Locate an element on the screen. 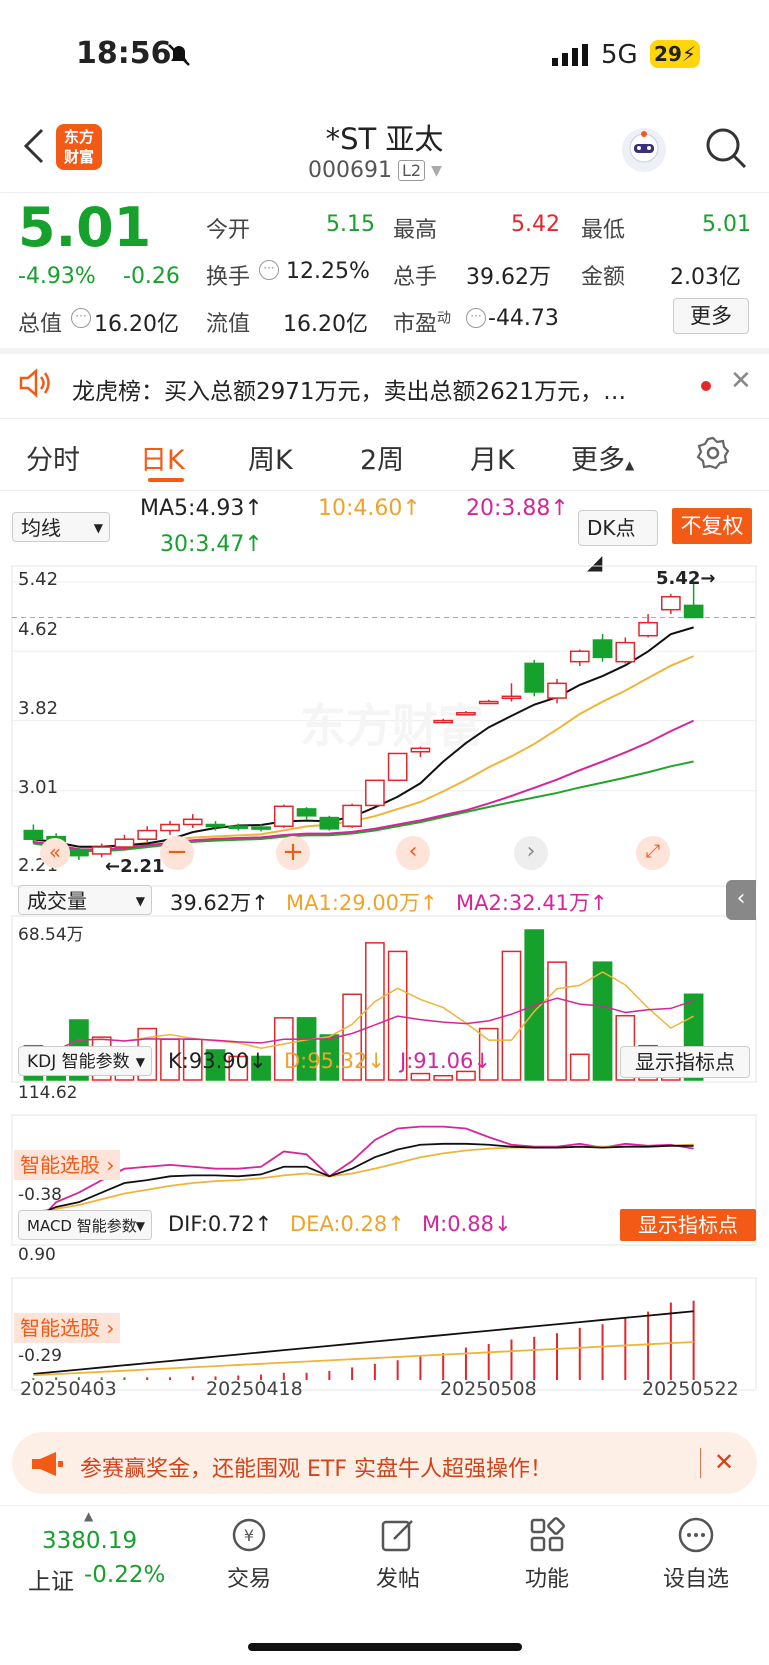  dk-select: DK点◢ is located at coordinates (618, 542).